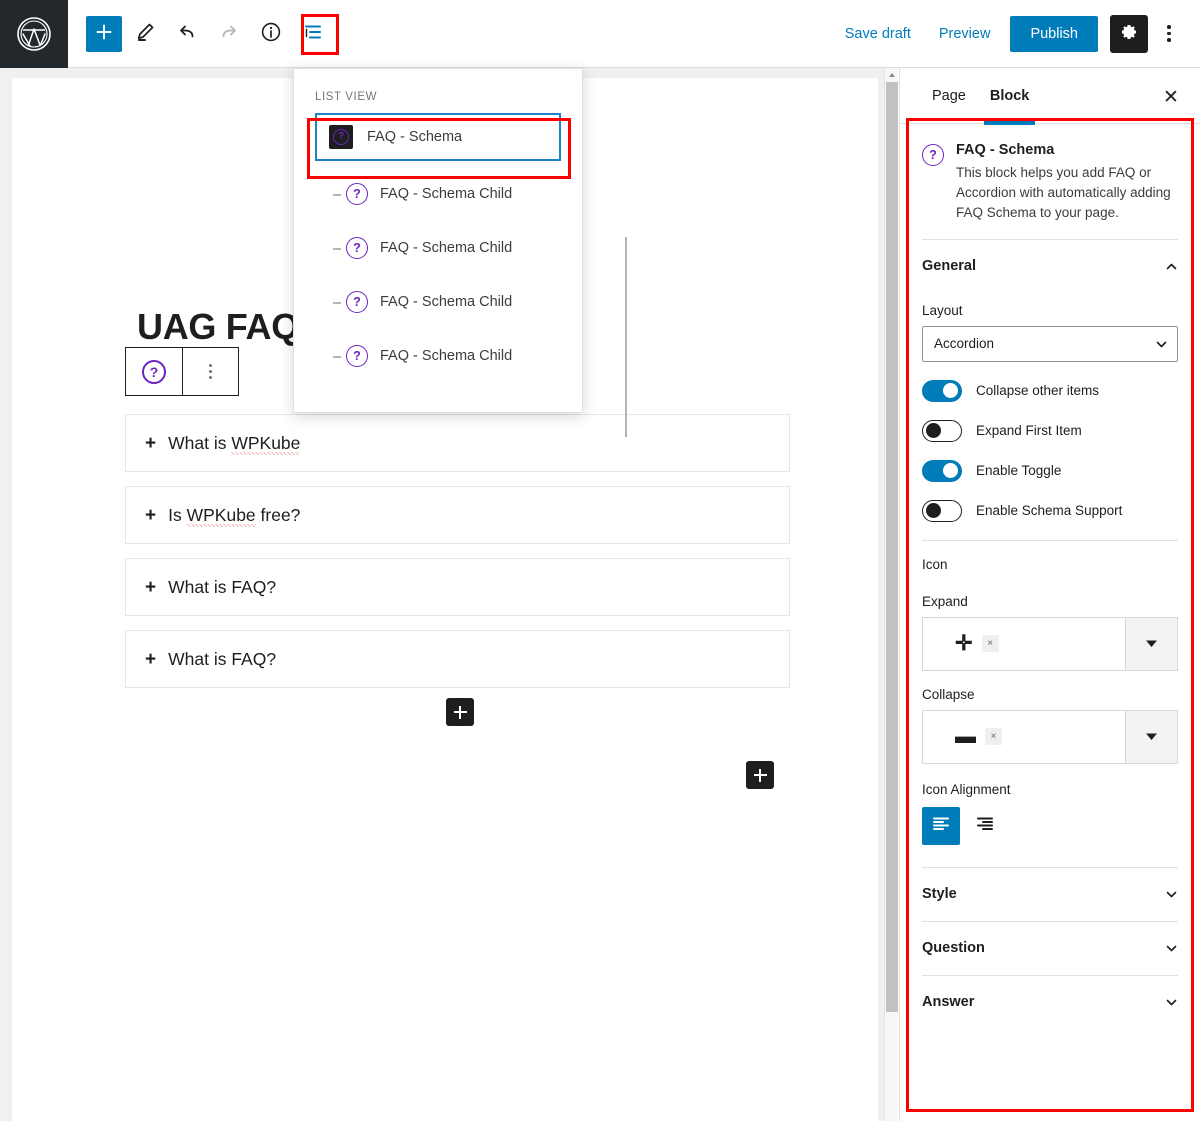  I want to click on plus-icon, so click(104, 33).